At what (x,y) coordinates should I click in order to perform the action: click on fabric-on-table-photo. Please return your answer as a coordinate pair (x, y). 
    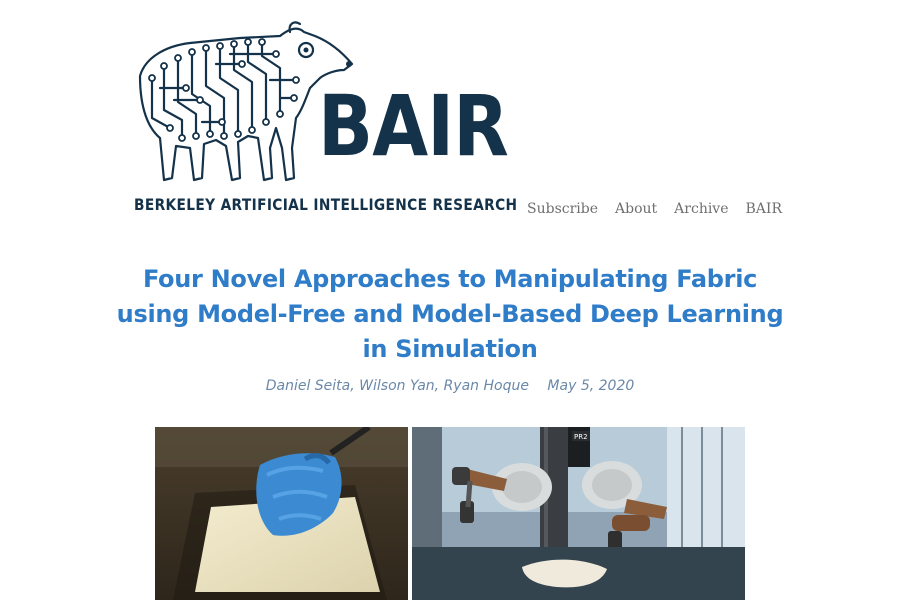
    Looking at the image, I should click on (281, 513).